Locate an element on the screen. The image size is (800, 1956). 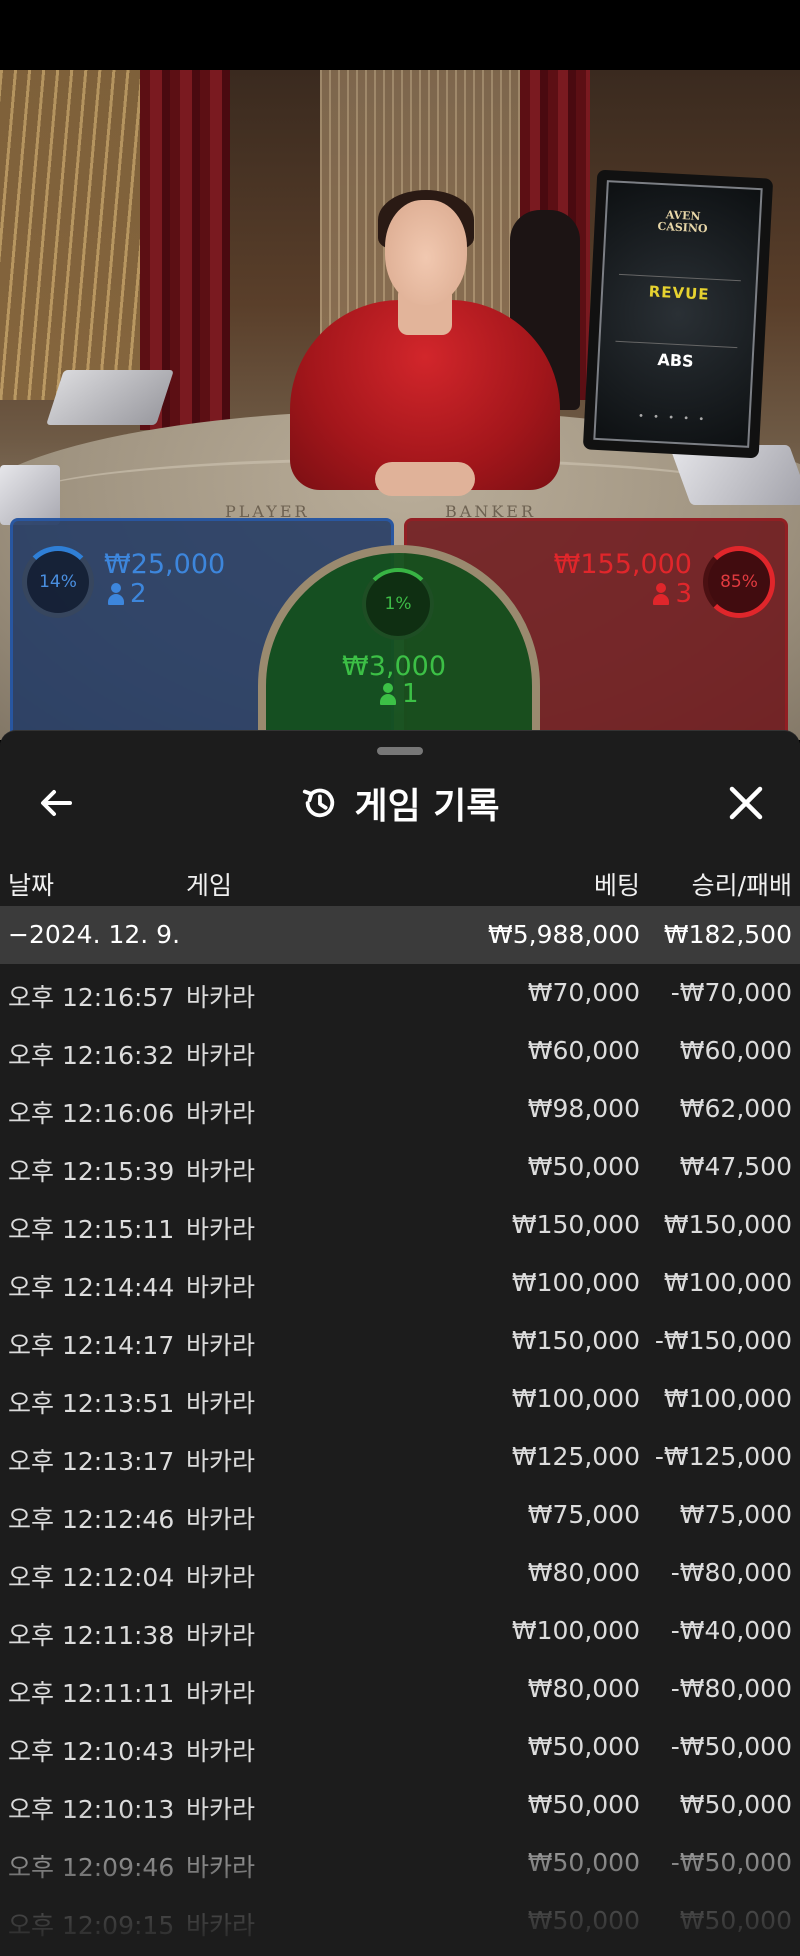
row-time: 오후 12:12:04 is located at coordinates (91, 1577).